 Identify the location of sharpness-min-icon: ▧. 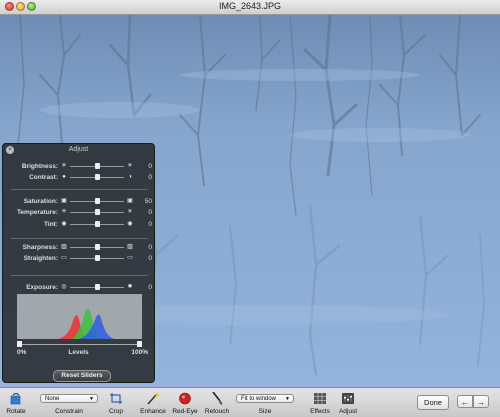
(64, 247).